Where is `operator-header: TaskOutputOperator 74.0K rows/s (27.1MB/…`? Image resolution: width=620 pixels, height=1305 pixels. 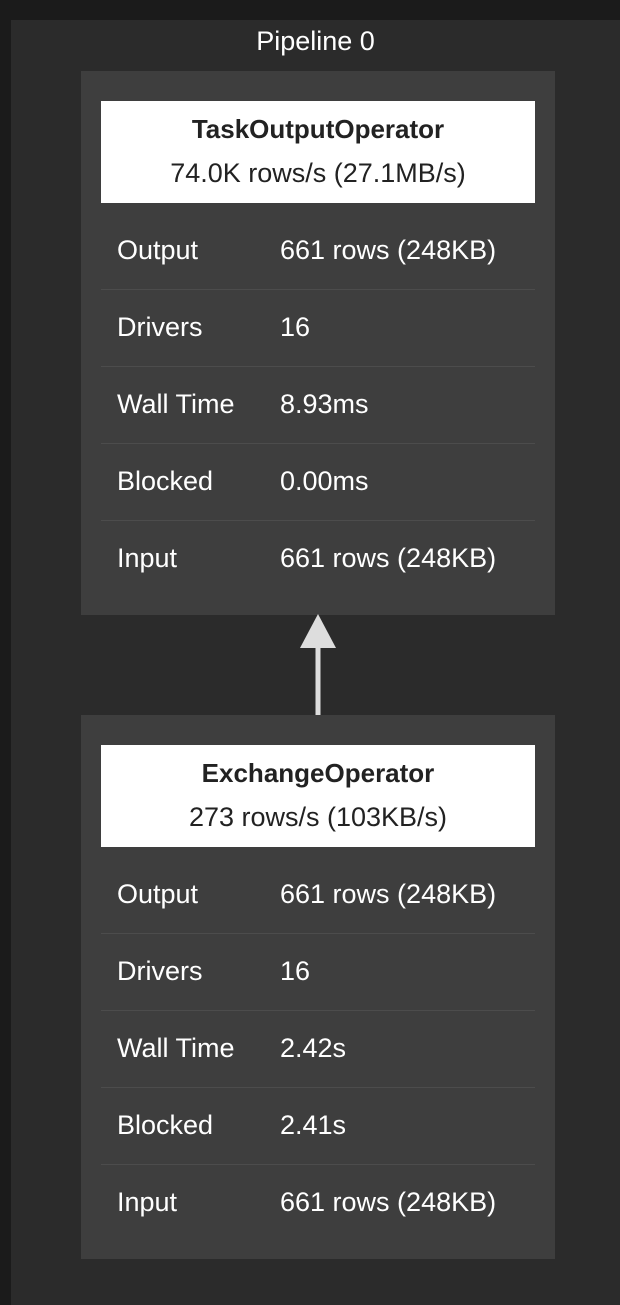
operator-header: TaskOutputOperator 74.0K rows/s (27.1MB/… is located at coordinates (318, 152).